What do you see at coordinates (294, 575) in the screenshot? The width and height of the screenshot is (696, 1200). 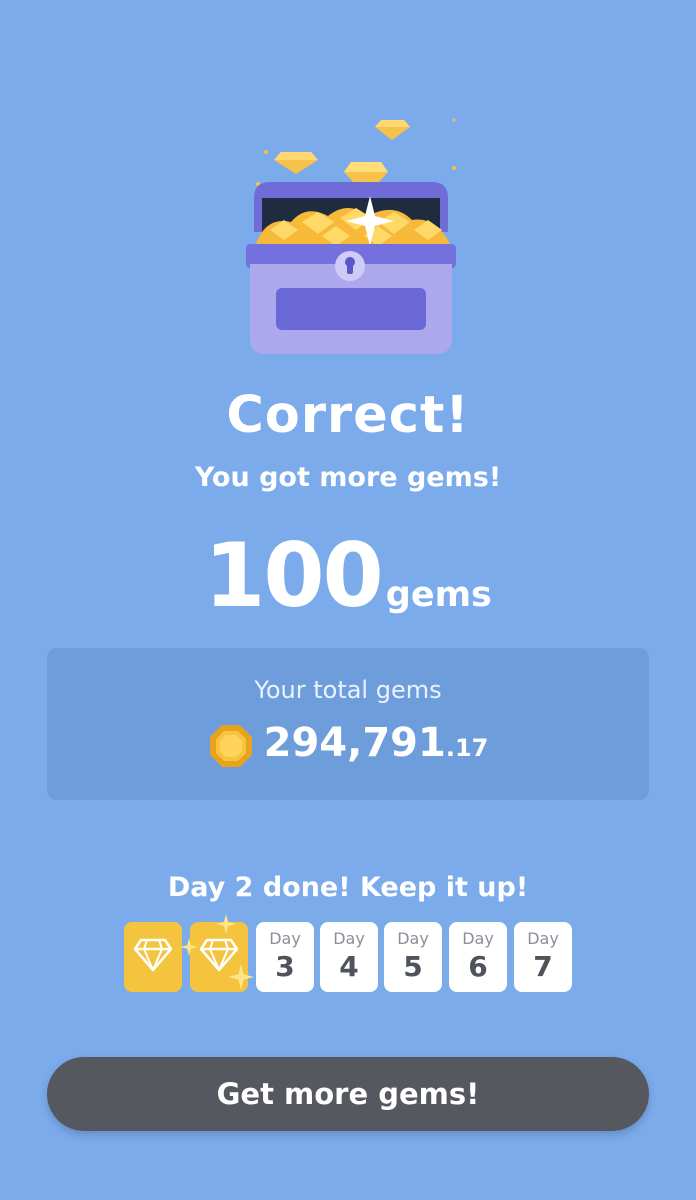 I see `reward-amount: 100` at bounding box center [294, 575].